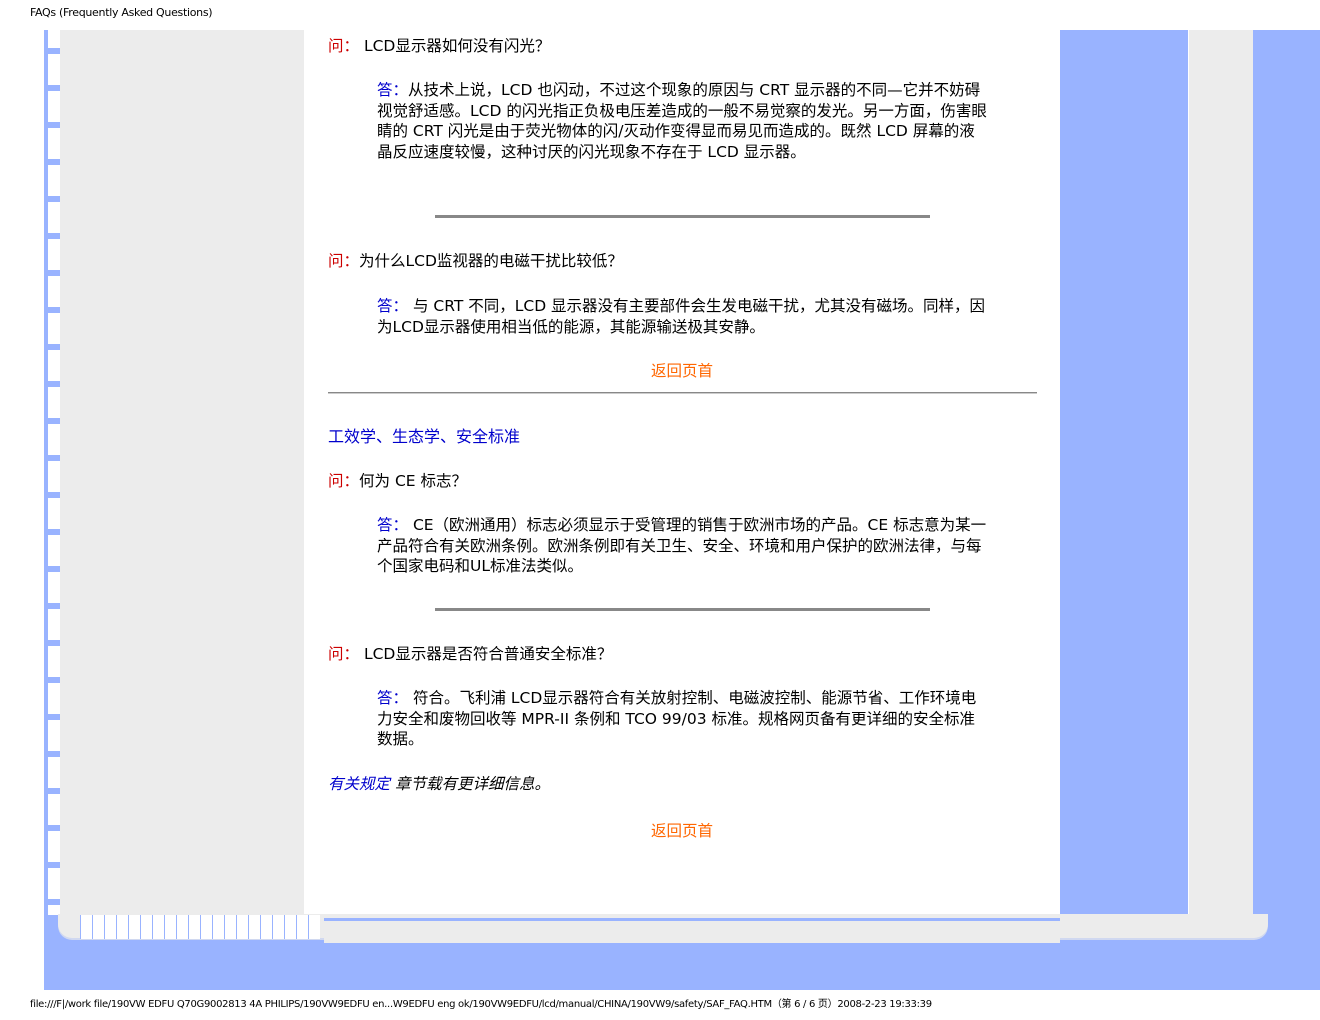  I want to click on bottom-decor-panel, so click(692, 930).